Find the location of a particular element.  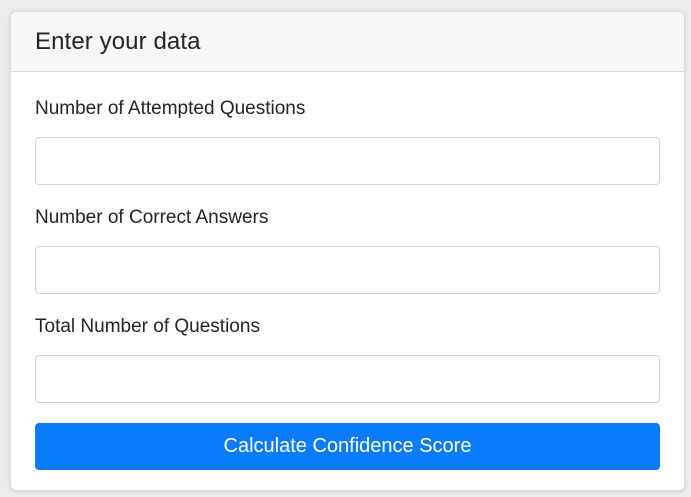

attempted-questions-input is located at coordinates (347, 161).